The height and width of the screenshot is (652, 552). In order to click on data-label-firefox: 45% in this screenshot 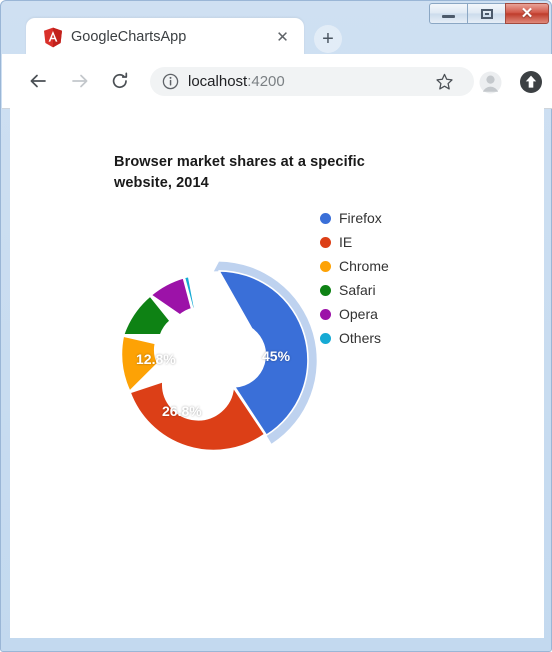, I will do `click(276, 356)`.